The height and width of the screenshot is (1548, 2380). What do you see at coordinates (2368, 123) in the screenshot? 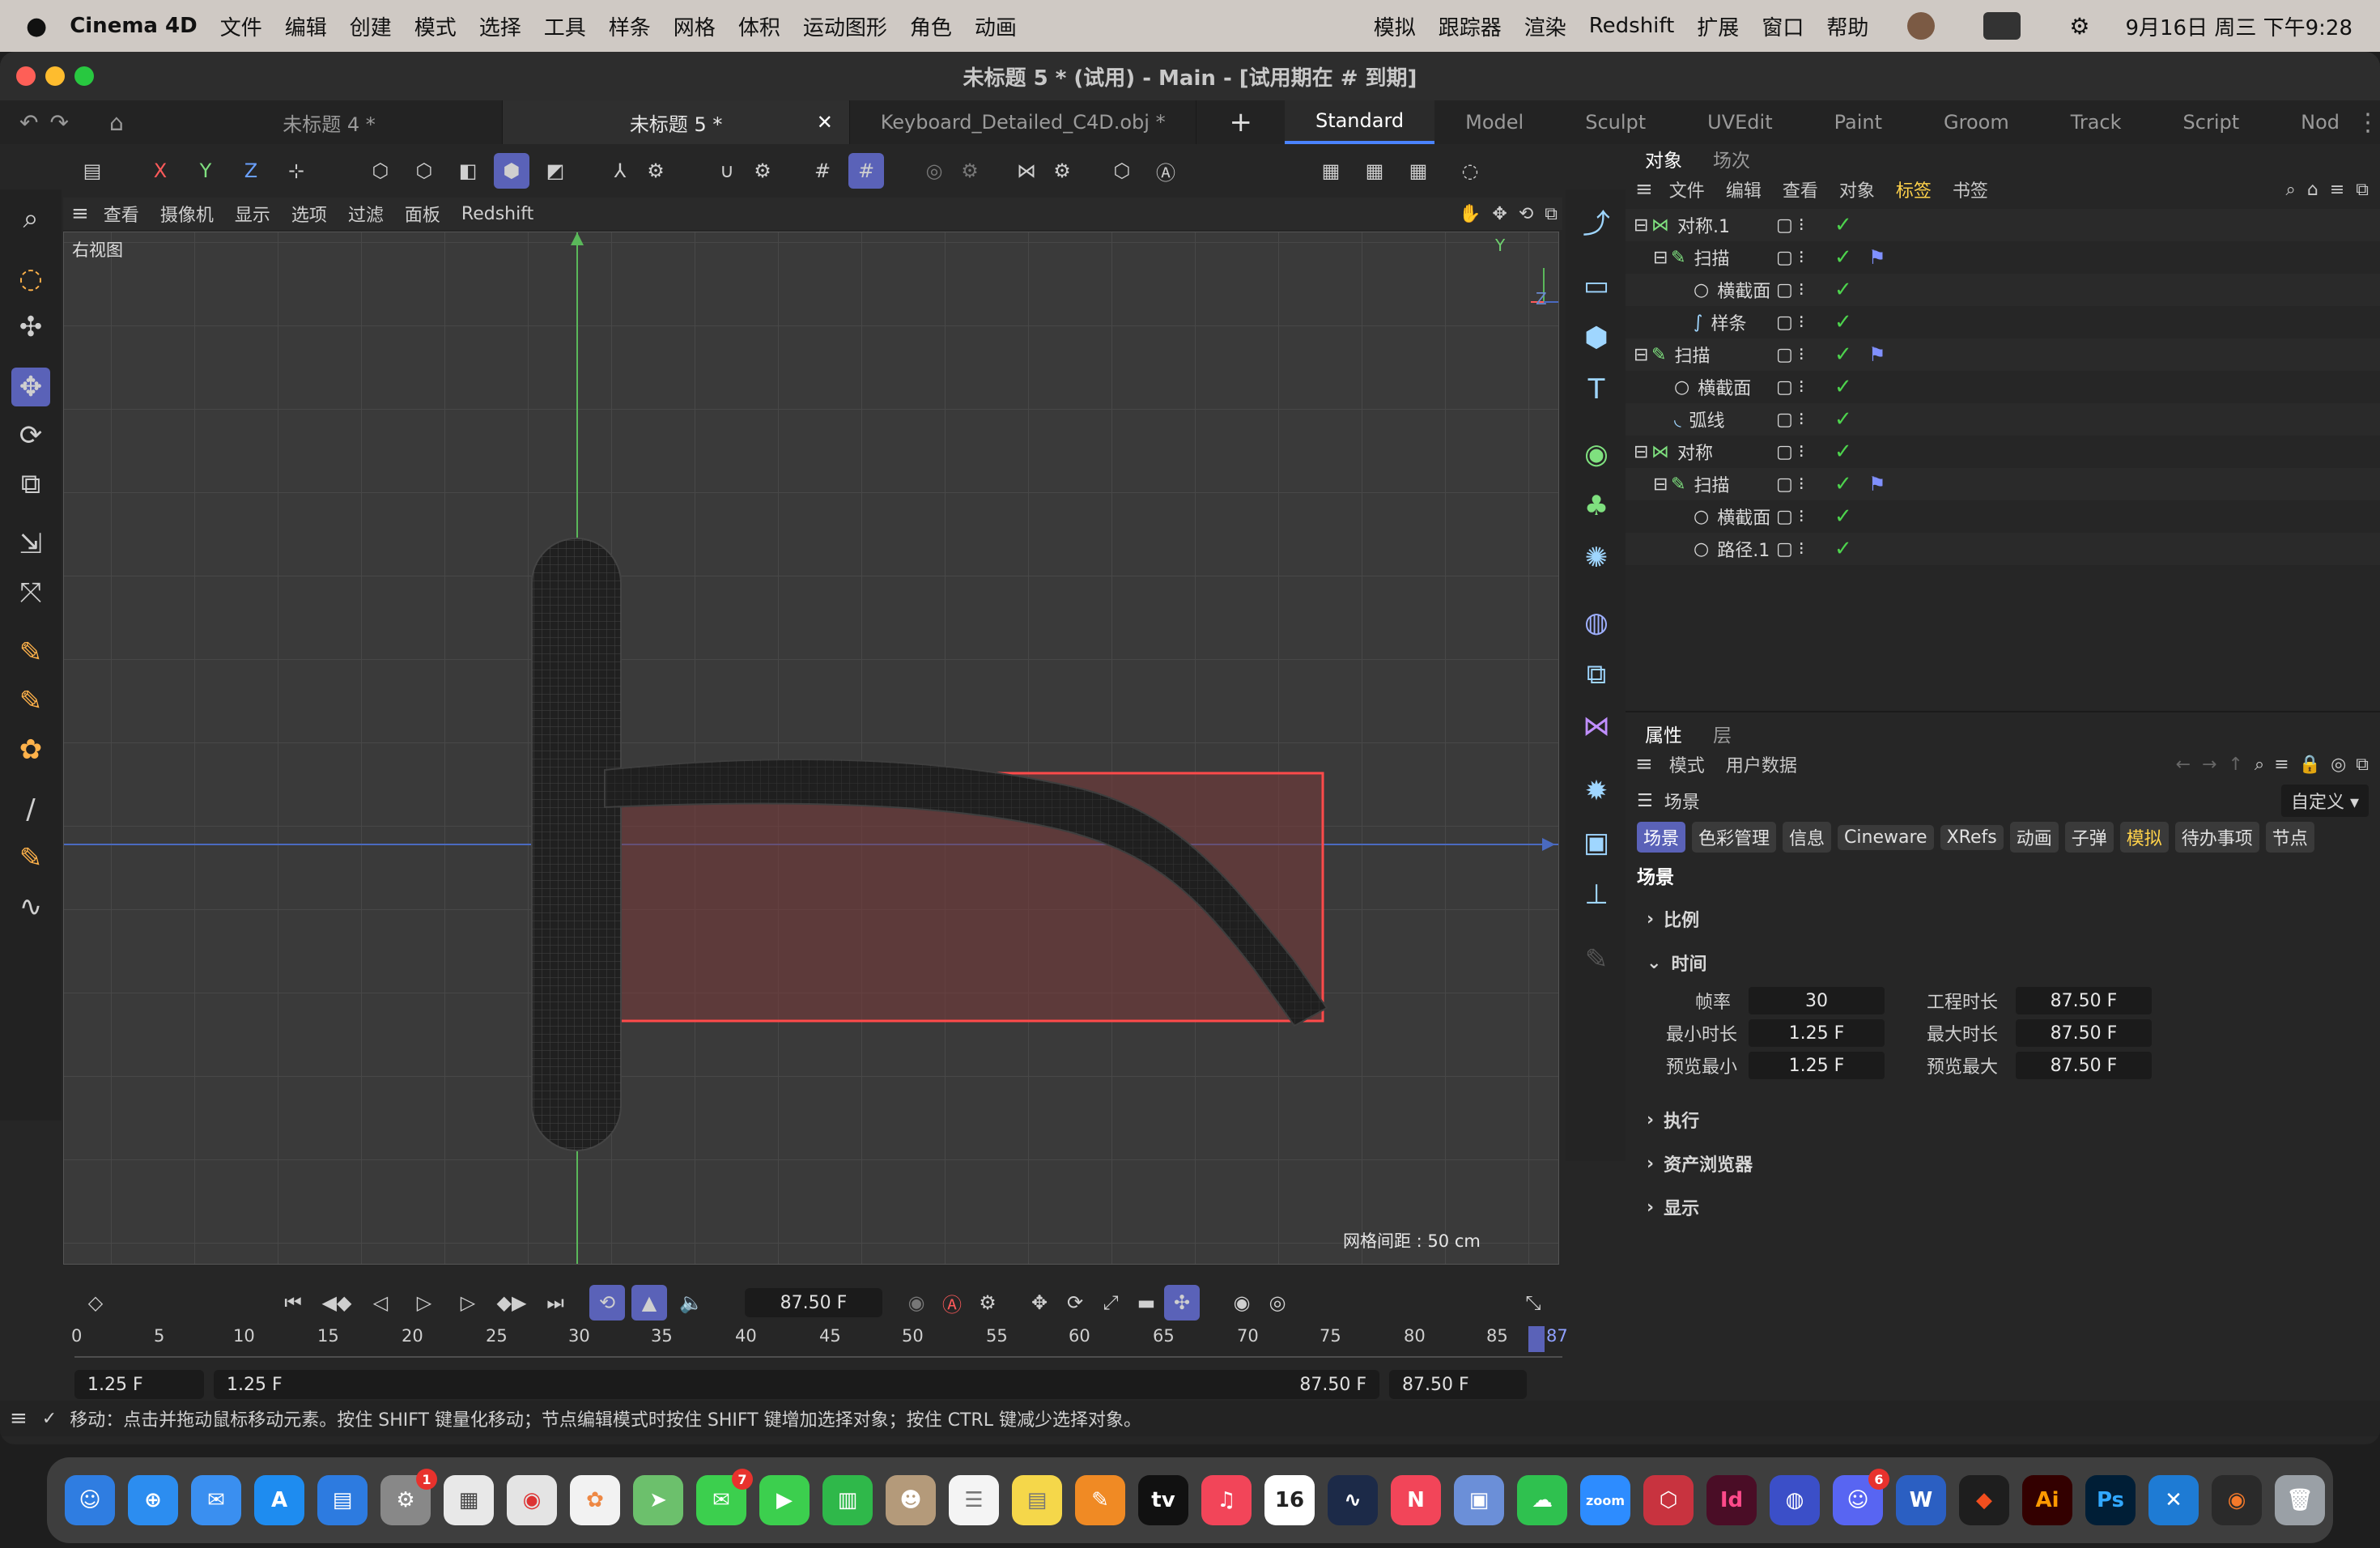
I see `more-layouts-icon: ⋮` at bounding box center [2368, 123].